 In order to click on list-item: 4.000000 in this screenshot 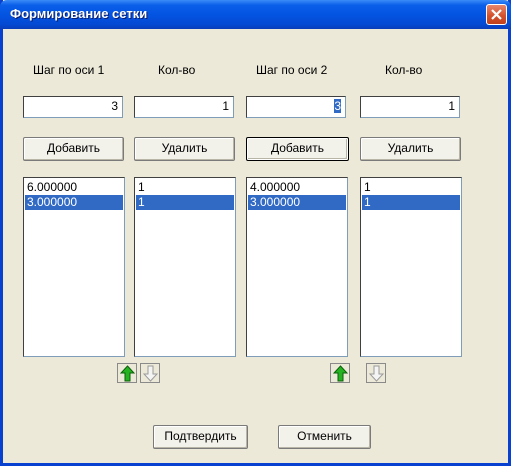, I will do `click(297, 187)`.